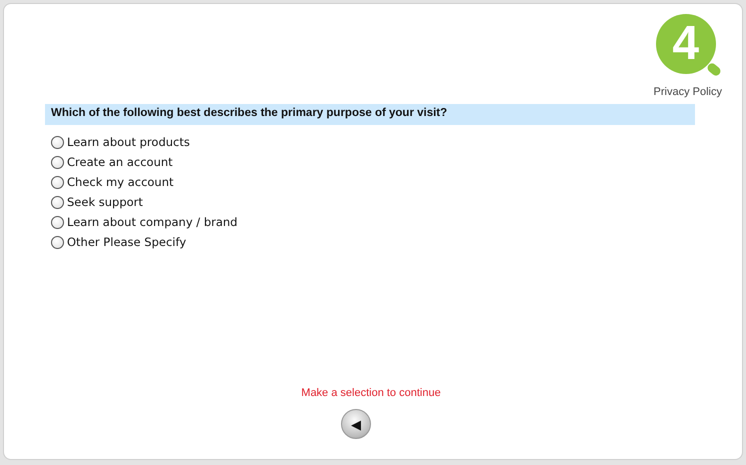 This screenshot has height=465, width=746. I want to click on option-label: Create an account, so click(120, 162).